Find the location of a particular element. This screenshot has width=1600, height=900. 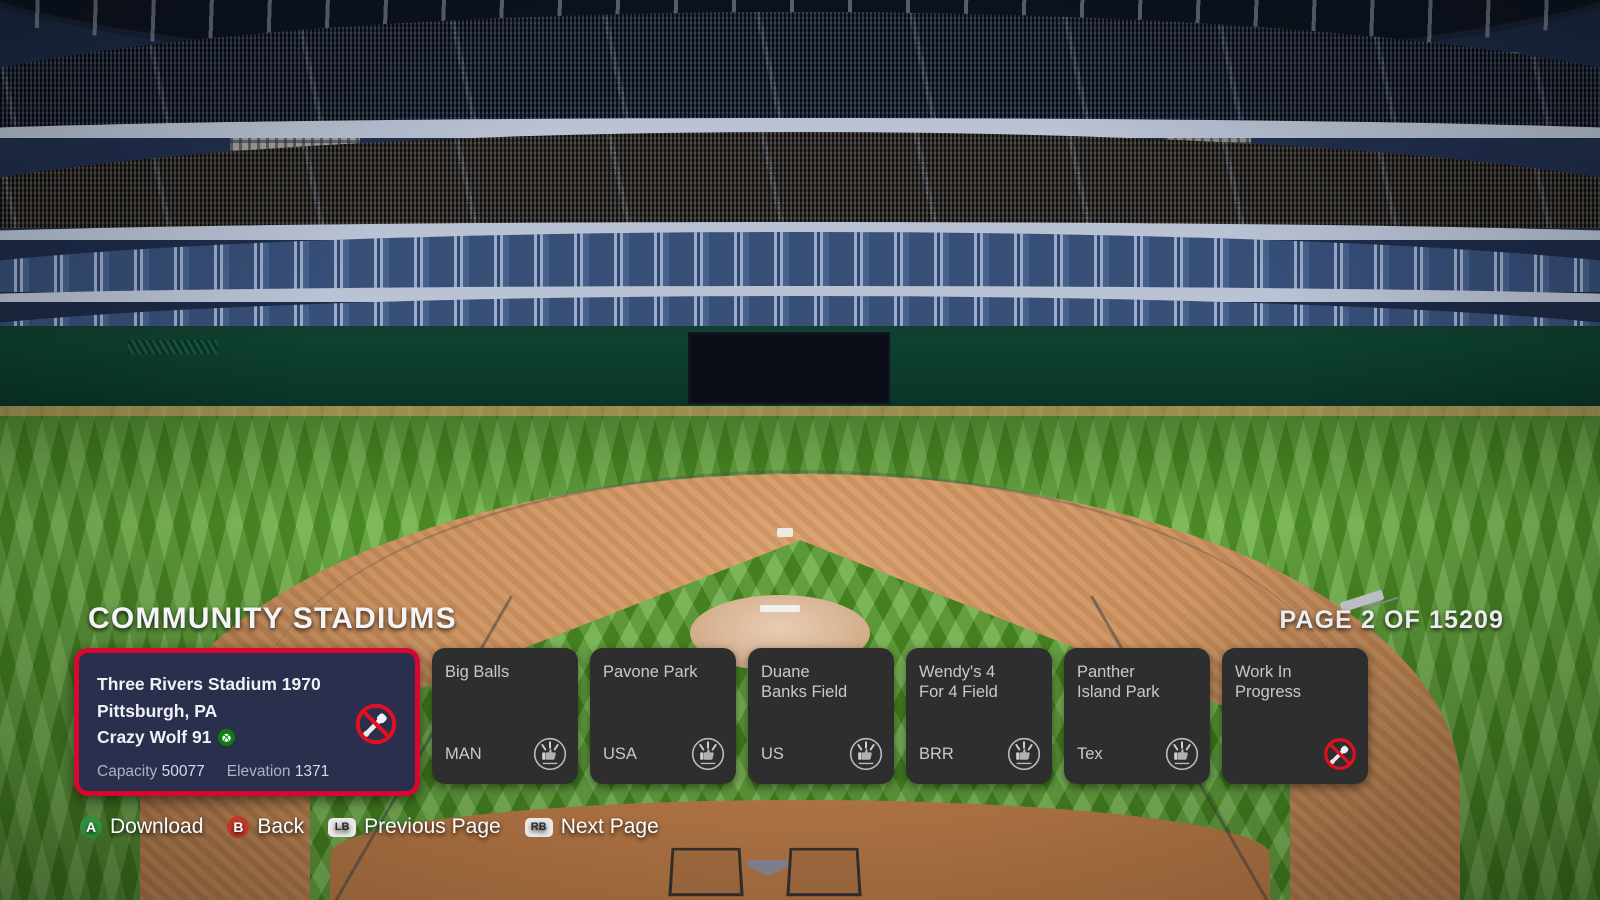

legend-item-back: B Back is located at coordinates (265, 827).